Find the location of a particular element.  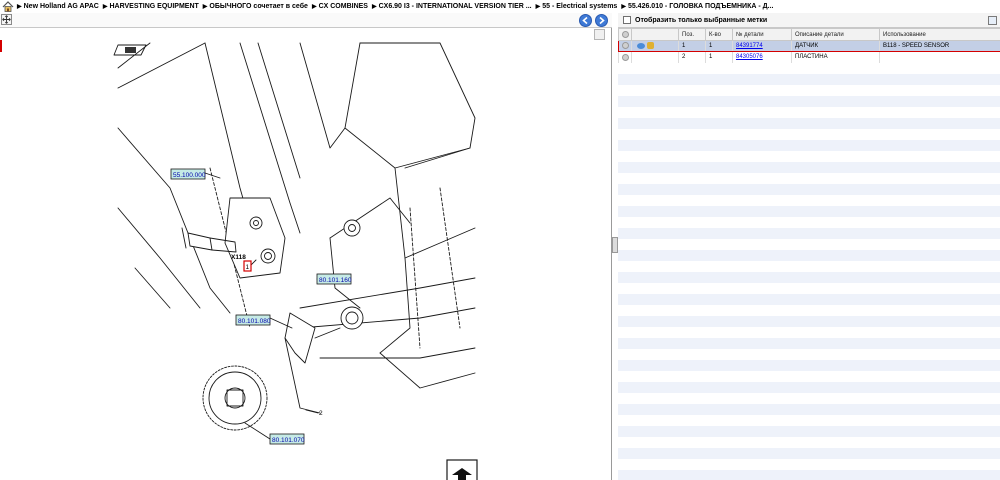

callout-80-101-070: 80.101.070 is located at coordinates (287, 439).